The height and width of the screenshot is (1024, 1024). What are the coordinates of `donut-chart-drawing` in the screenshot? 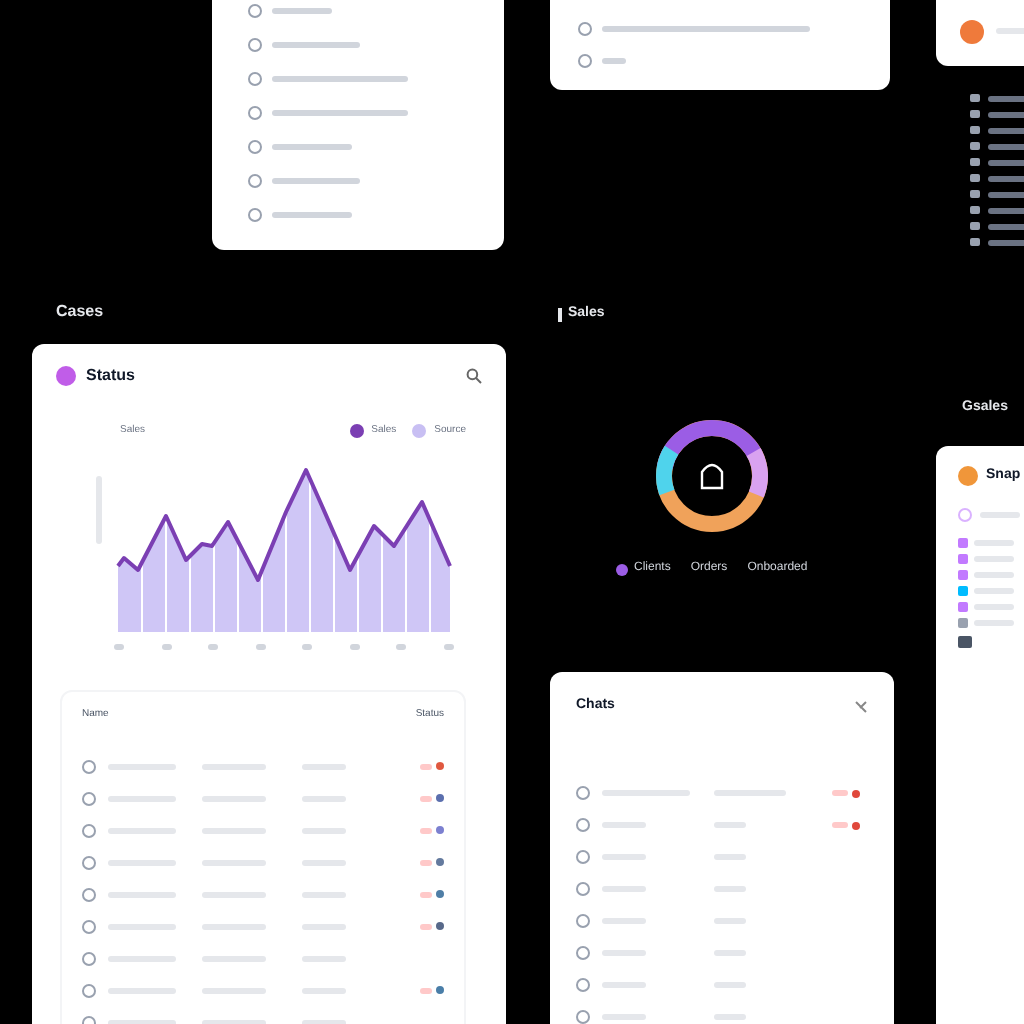 It's located at (711, 476).